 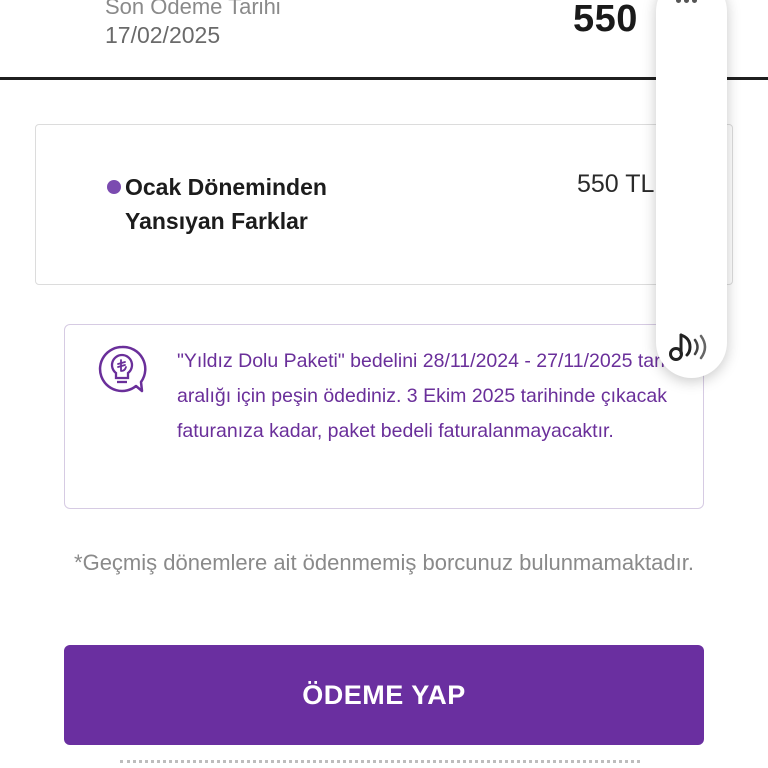 What do you see at coordinates (692, 347) in the screenshot?
I see `audio-read-aloud-icon` at bounding box center [692, 347].